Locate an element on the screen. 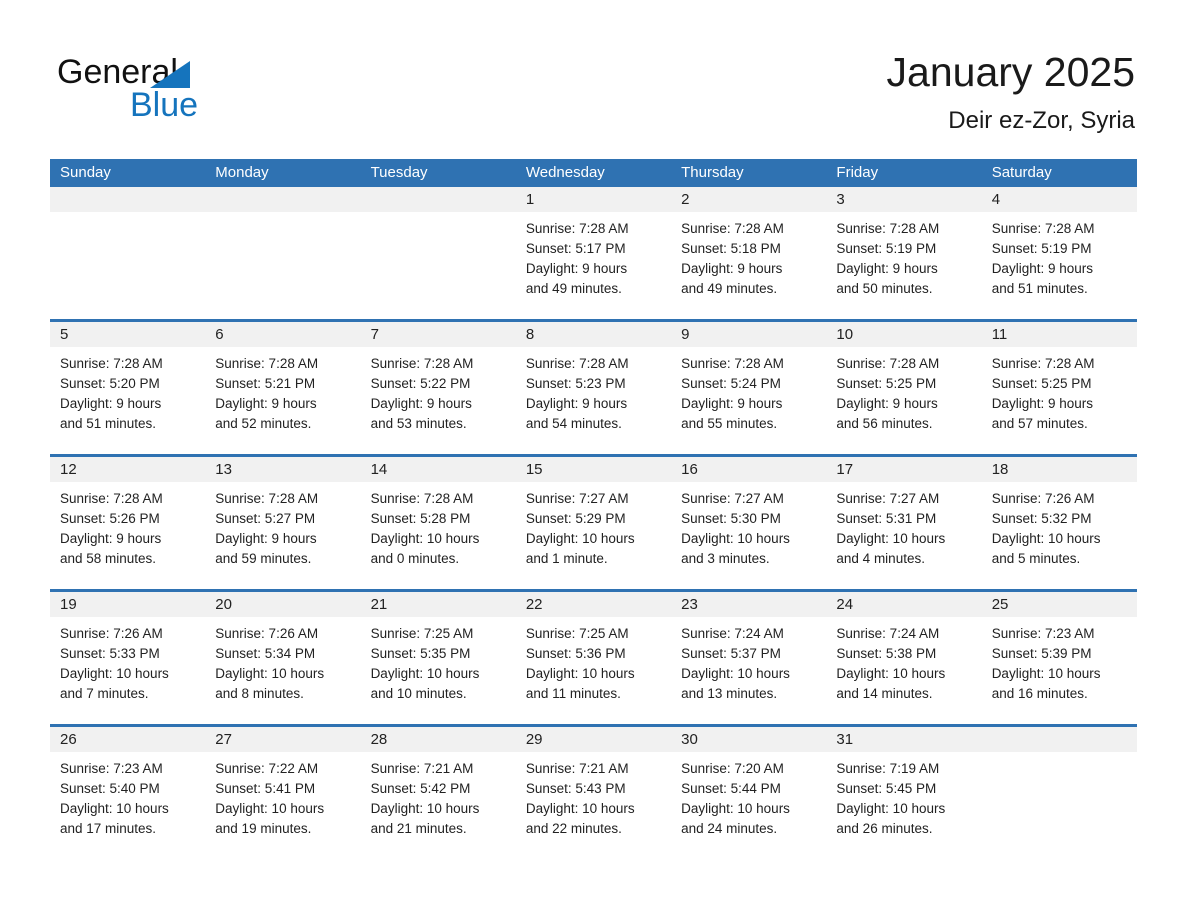  day-detail-line: Sunset: 5:32 PM is located at coordinates (1041, 518).